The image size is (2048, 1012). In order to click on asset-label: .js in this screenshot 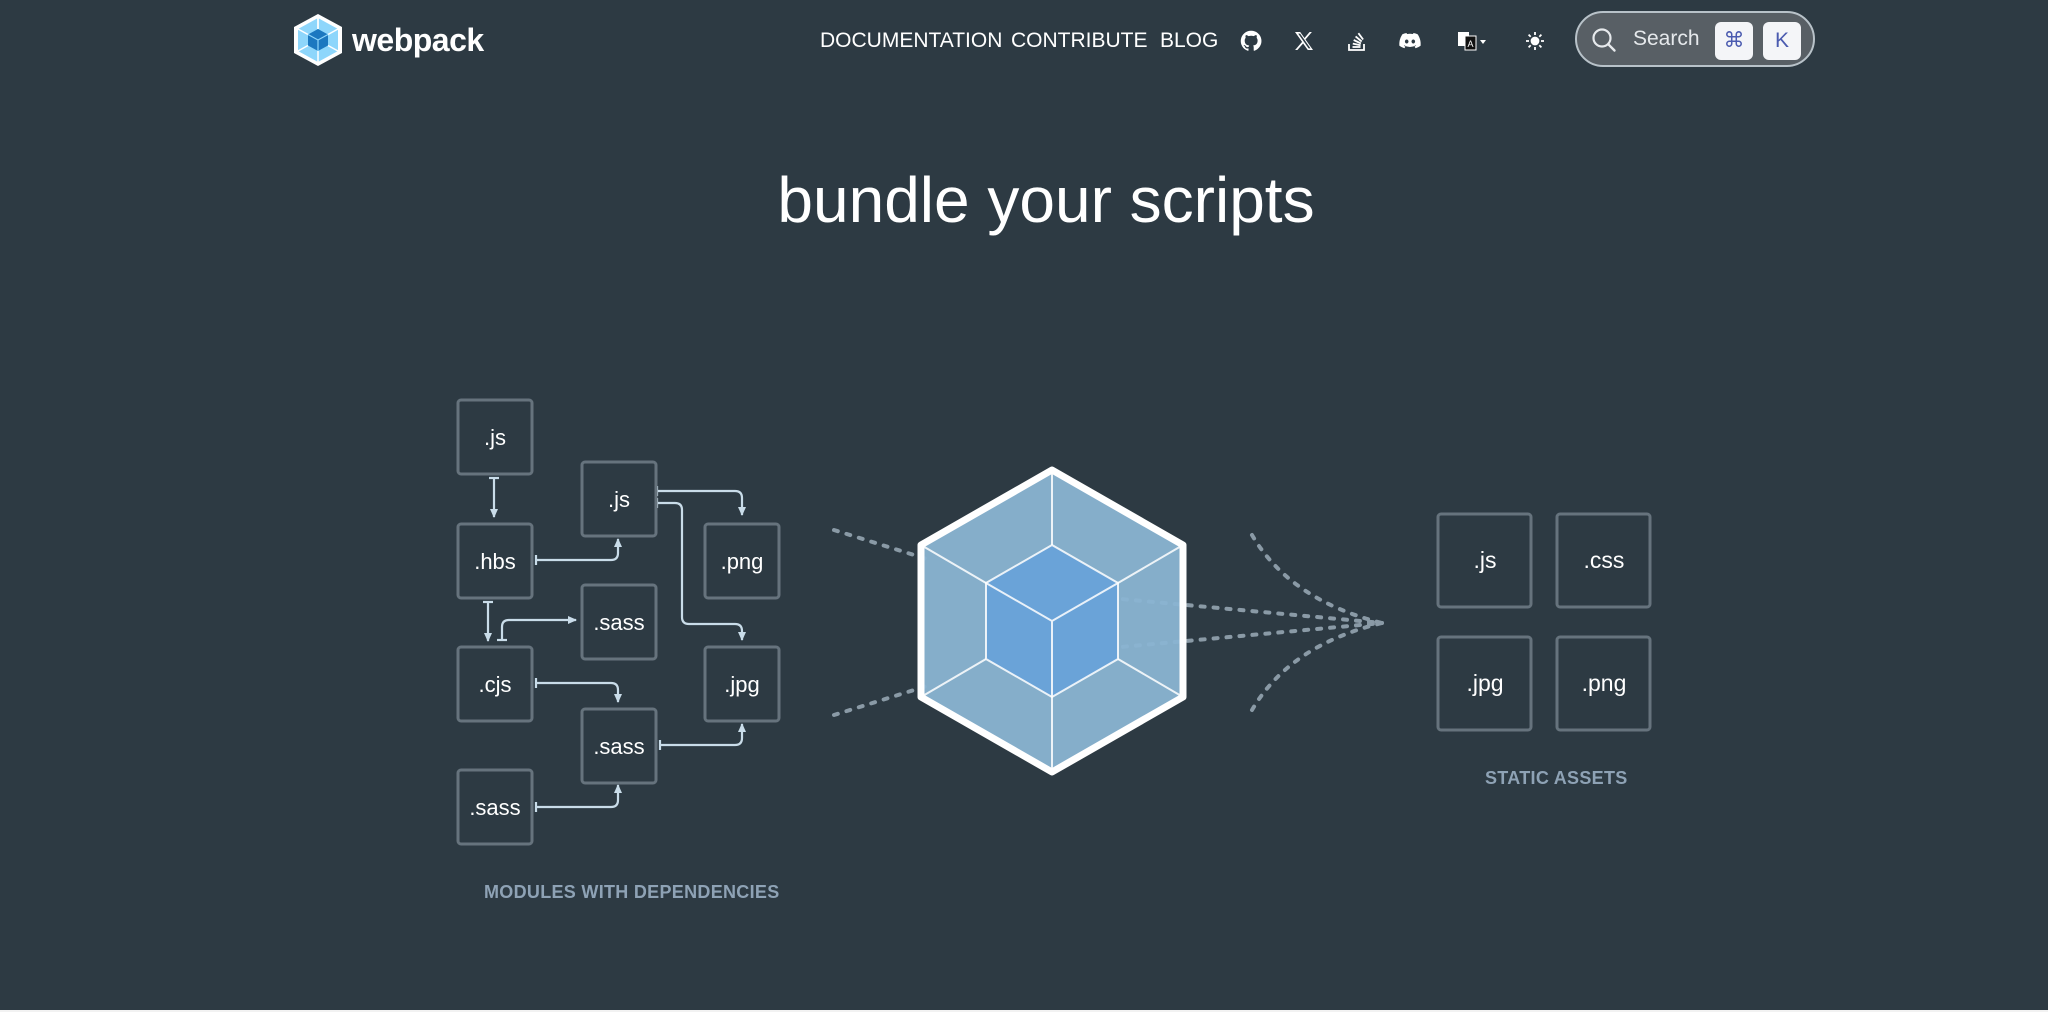, I will do `click(1485, 560)`.